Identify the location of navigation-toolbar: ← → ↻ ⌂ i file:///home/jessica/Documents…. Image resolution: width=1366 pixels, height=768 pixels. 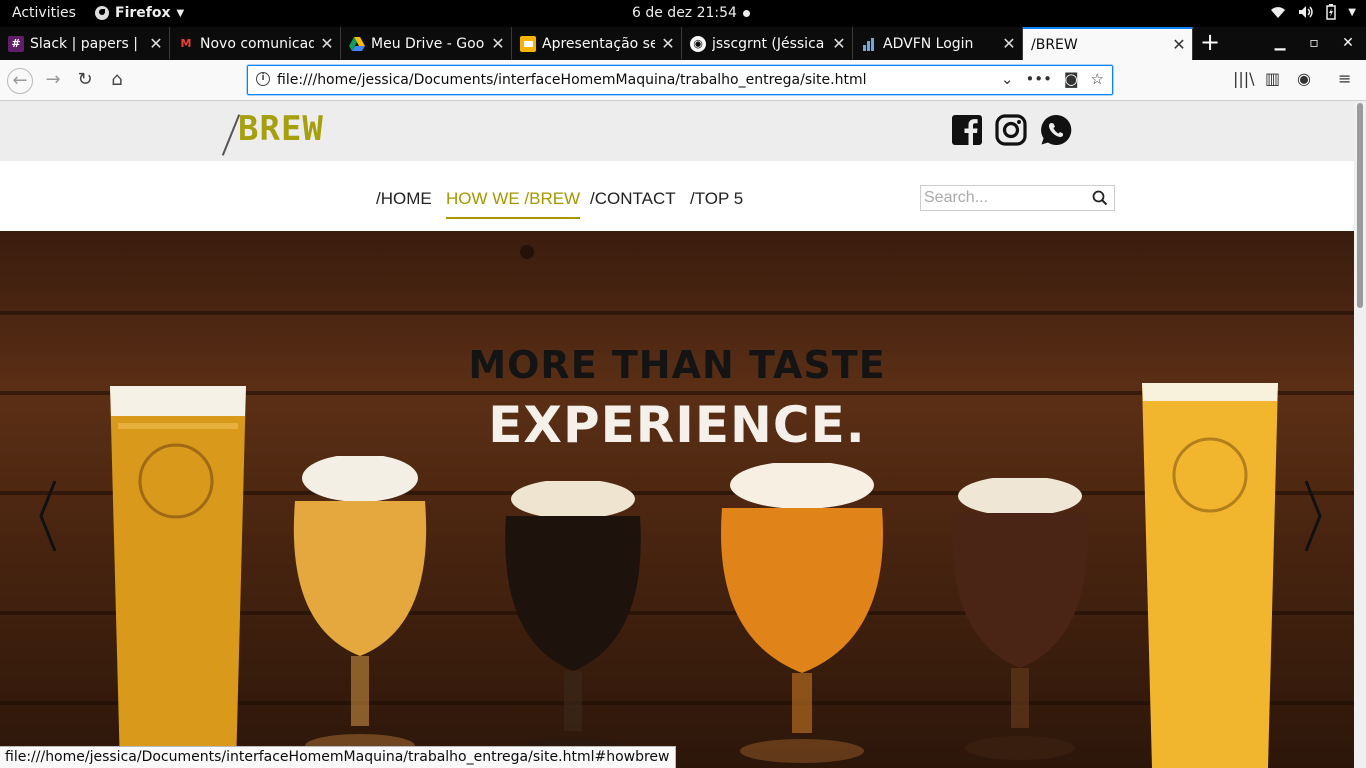
(683, 80).